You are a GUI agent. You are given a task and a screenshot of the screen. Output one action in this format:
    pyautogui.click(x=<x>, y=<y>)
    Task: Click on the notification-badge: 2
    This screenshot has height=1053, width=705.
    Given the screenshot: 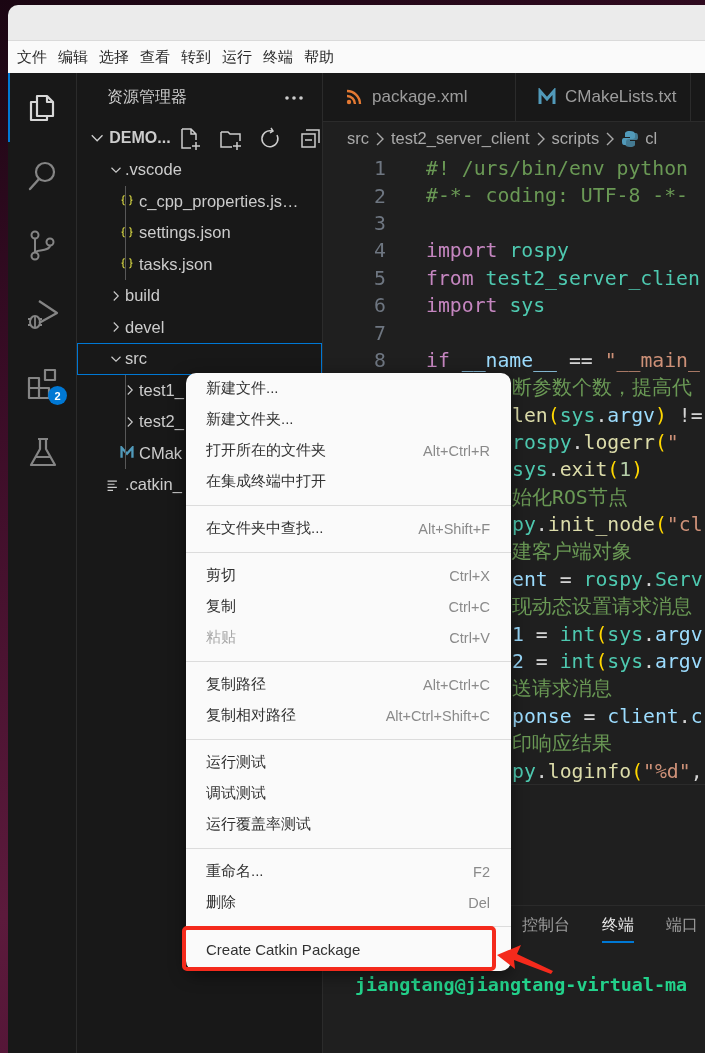 What is the action you would take?
    pyautogui.click(x=57, y=395)
    